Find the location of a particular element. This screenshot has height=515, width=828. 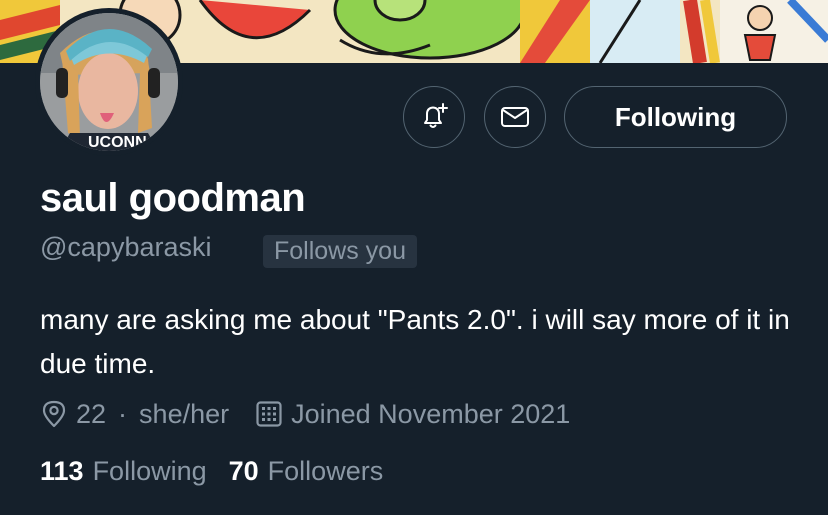

joined-date-text: Joined November 2021 is located at coordinates (431, 413).